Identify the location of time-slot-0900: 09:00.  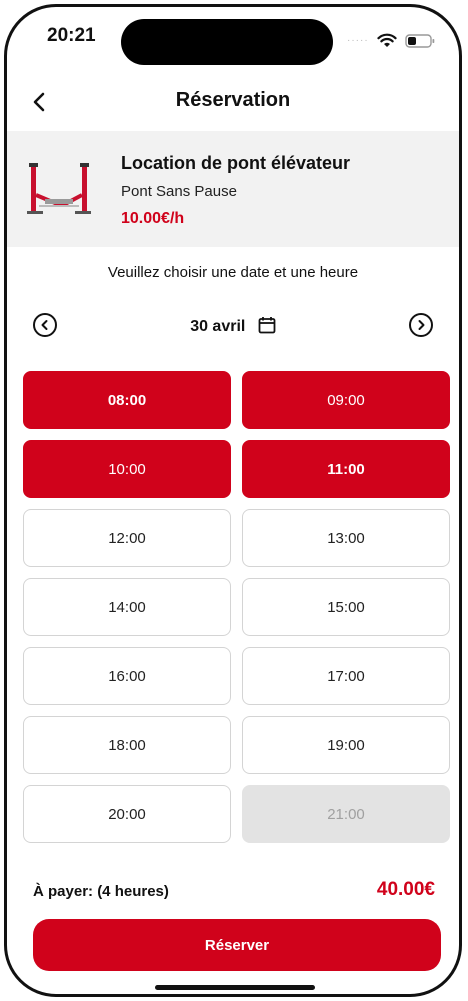
(346, 400).